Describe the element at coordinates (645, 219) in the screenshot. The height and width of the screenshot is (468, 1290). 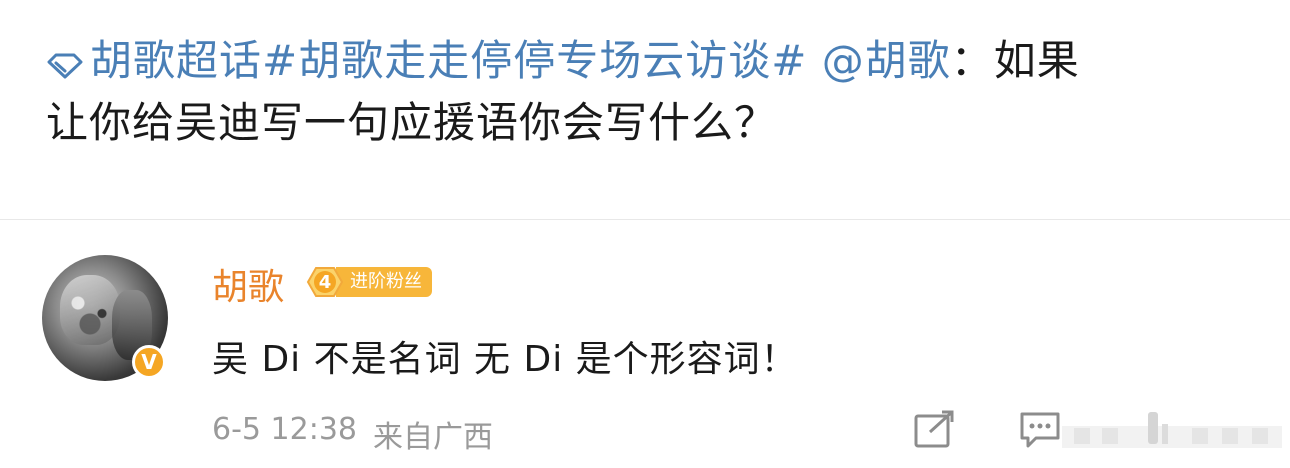
I see `divider` at that location.